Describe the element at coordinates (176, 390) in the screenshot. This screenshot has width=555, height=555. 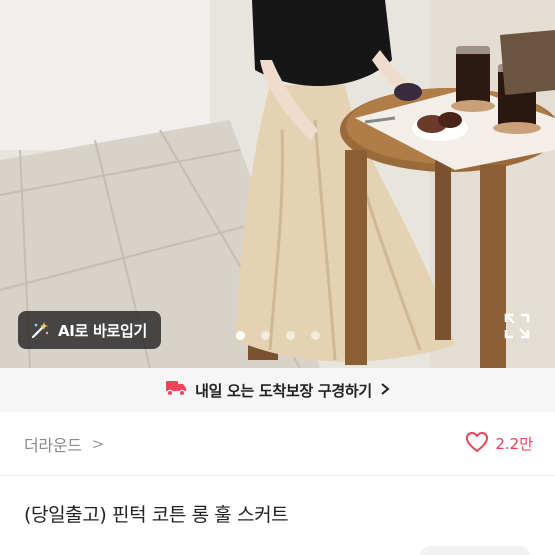
I see `truck-icon` at that location.